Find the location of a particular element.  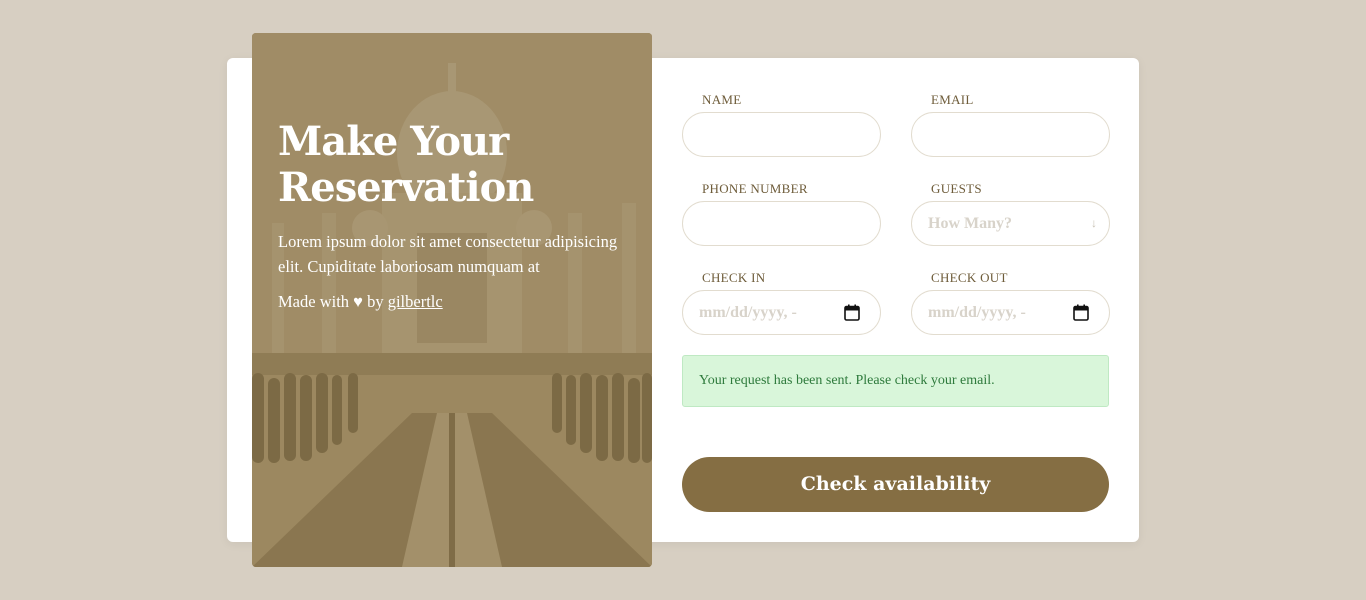

name-field: NAME is located at coordinates (781, 124).